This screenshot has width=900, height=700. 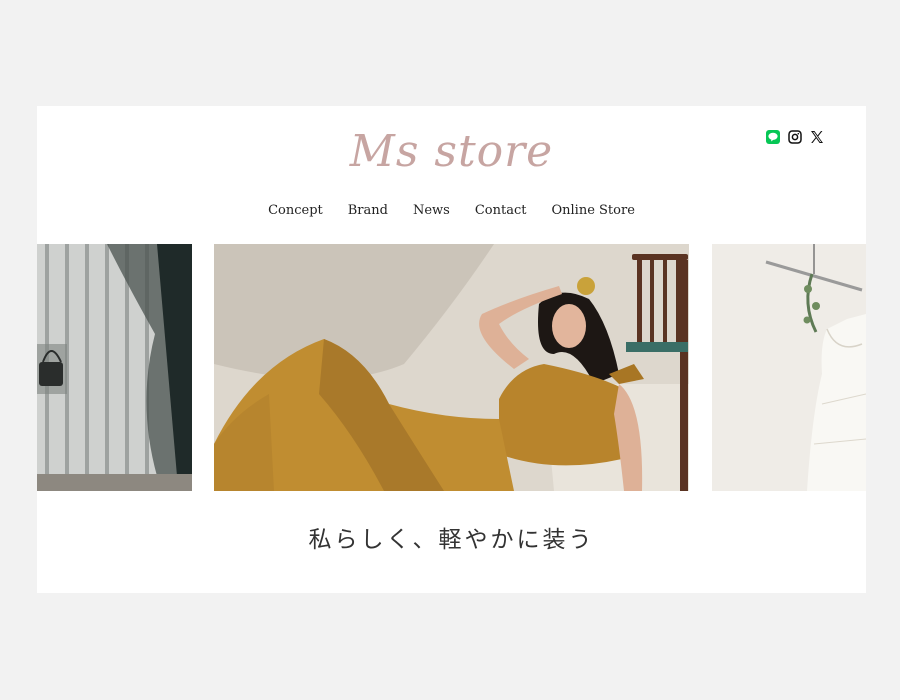 I want to click on nav-item-online-store: Online Store, so click(x=592, y=210).